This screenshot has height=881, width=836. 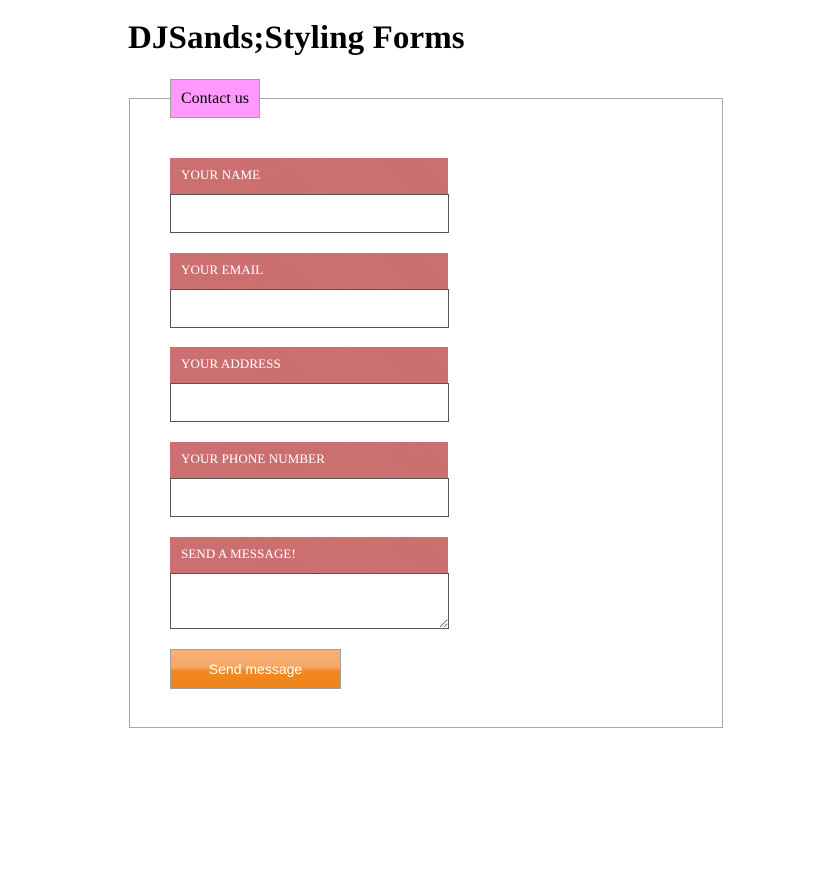 I want to click on name-input, so click(x=309, y=213).